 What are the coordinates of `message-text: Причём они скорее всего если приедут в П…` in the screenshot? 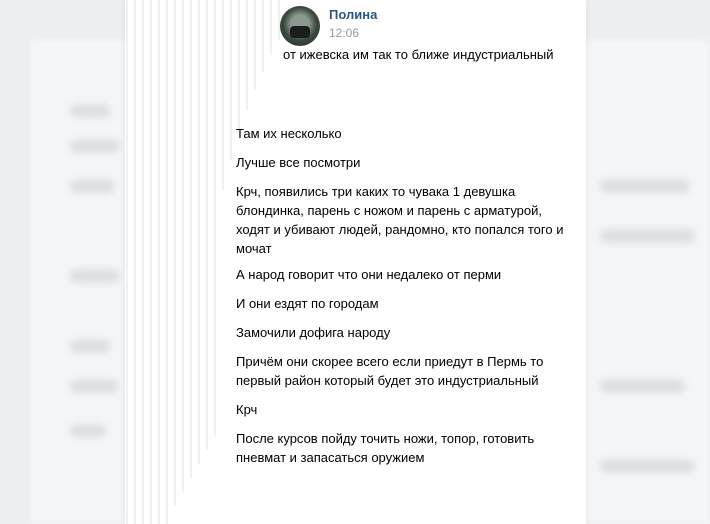 It's located at (390, 371).